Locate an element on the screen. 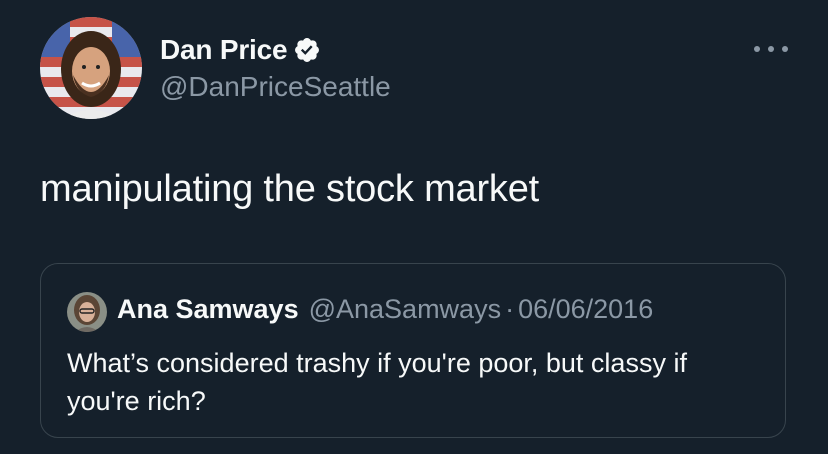 The width and height of the screenshot is (828, 454). author-avatar is located at coordinates (91, 68).